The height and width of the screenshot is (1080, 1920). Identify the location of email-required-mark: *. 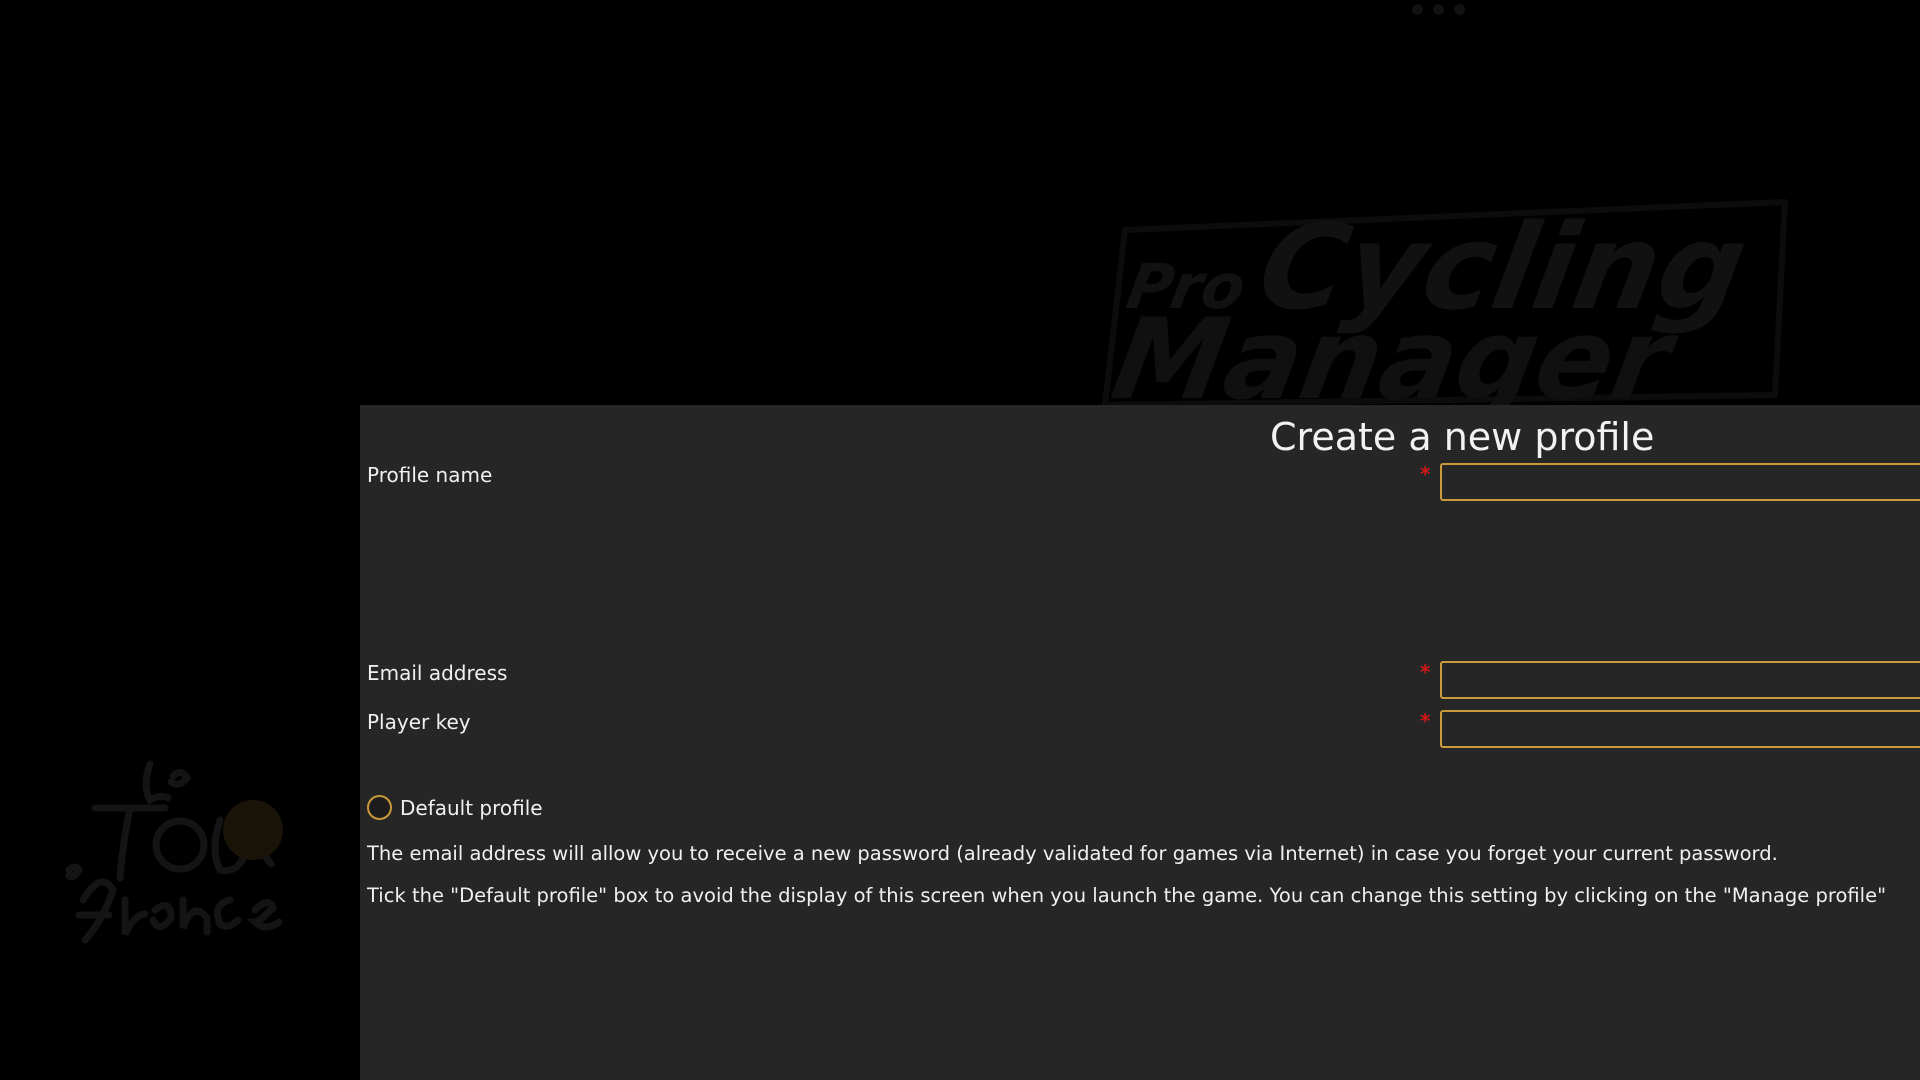
(1425, 672).